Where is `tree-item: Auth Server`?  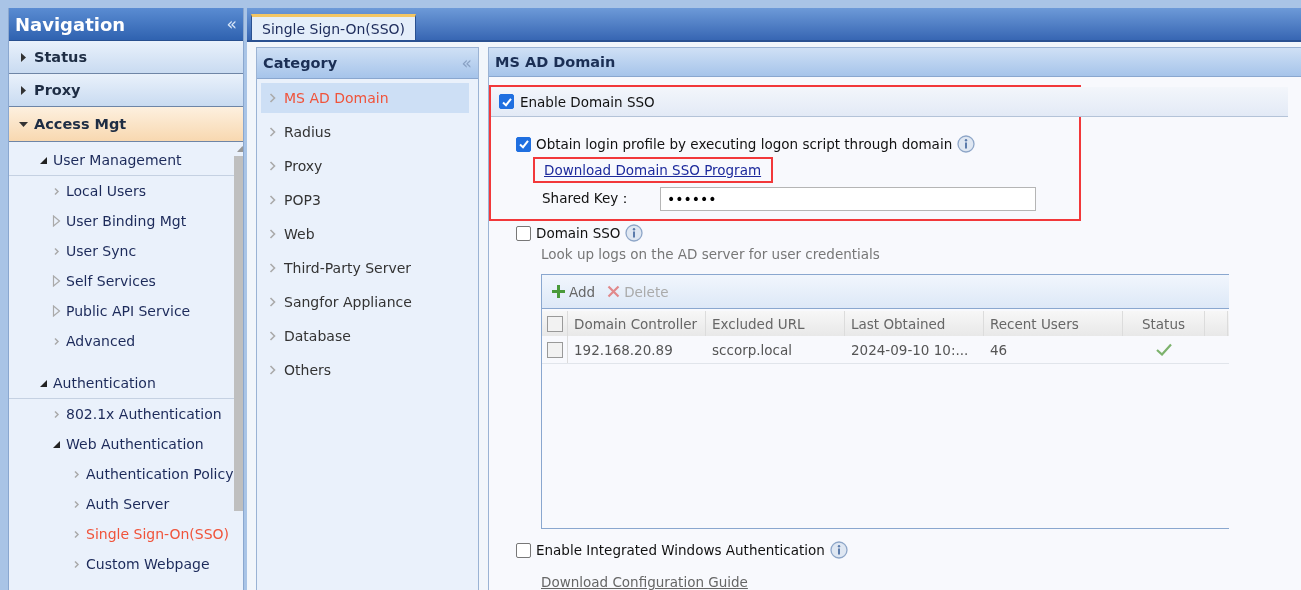
tree-item: Auth Server is located at coordinates (128, 504).